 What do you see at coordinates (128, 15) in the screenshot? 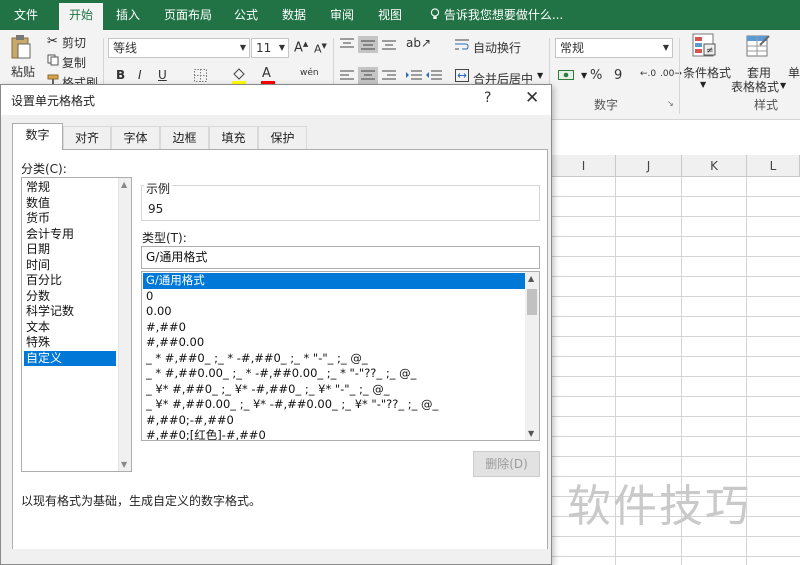
I see `tab-insert: 插入` at bounding box center [128, 15].